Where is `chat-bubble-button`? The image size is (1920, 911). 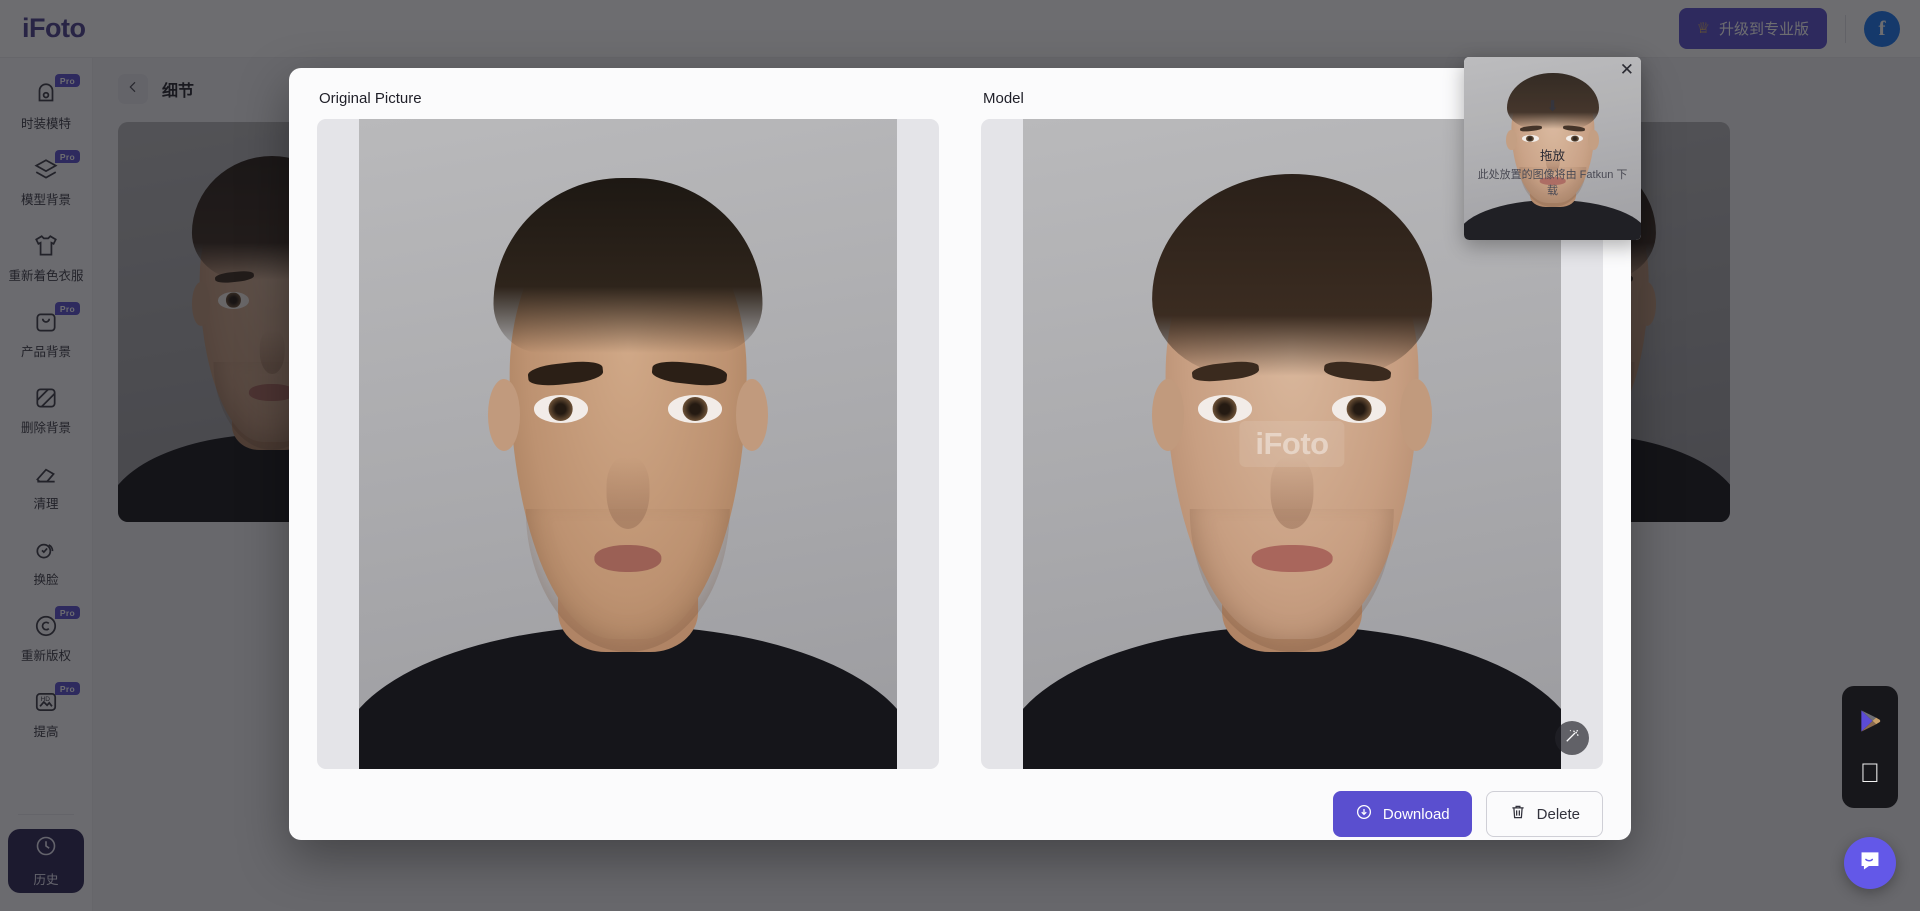
chat-bubble-button is located at coordinates (1870, 863).